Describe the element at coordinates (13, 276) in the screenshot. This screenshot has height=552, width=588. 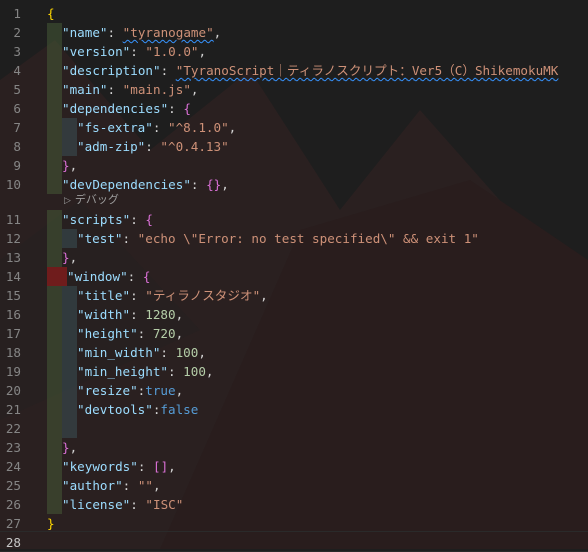
I see `line-number: 14` at that location.